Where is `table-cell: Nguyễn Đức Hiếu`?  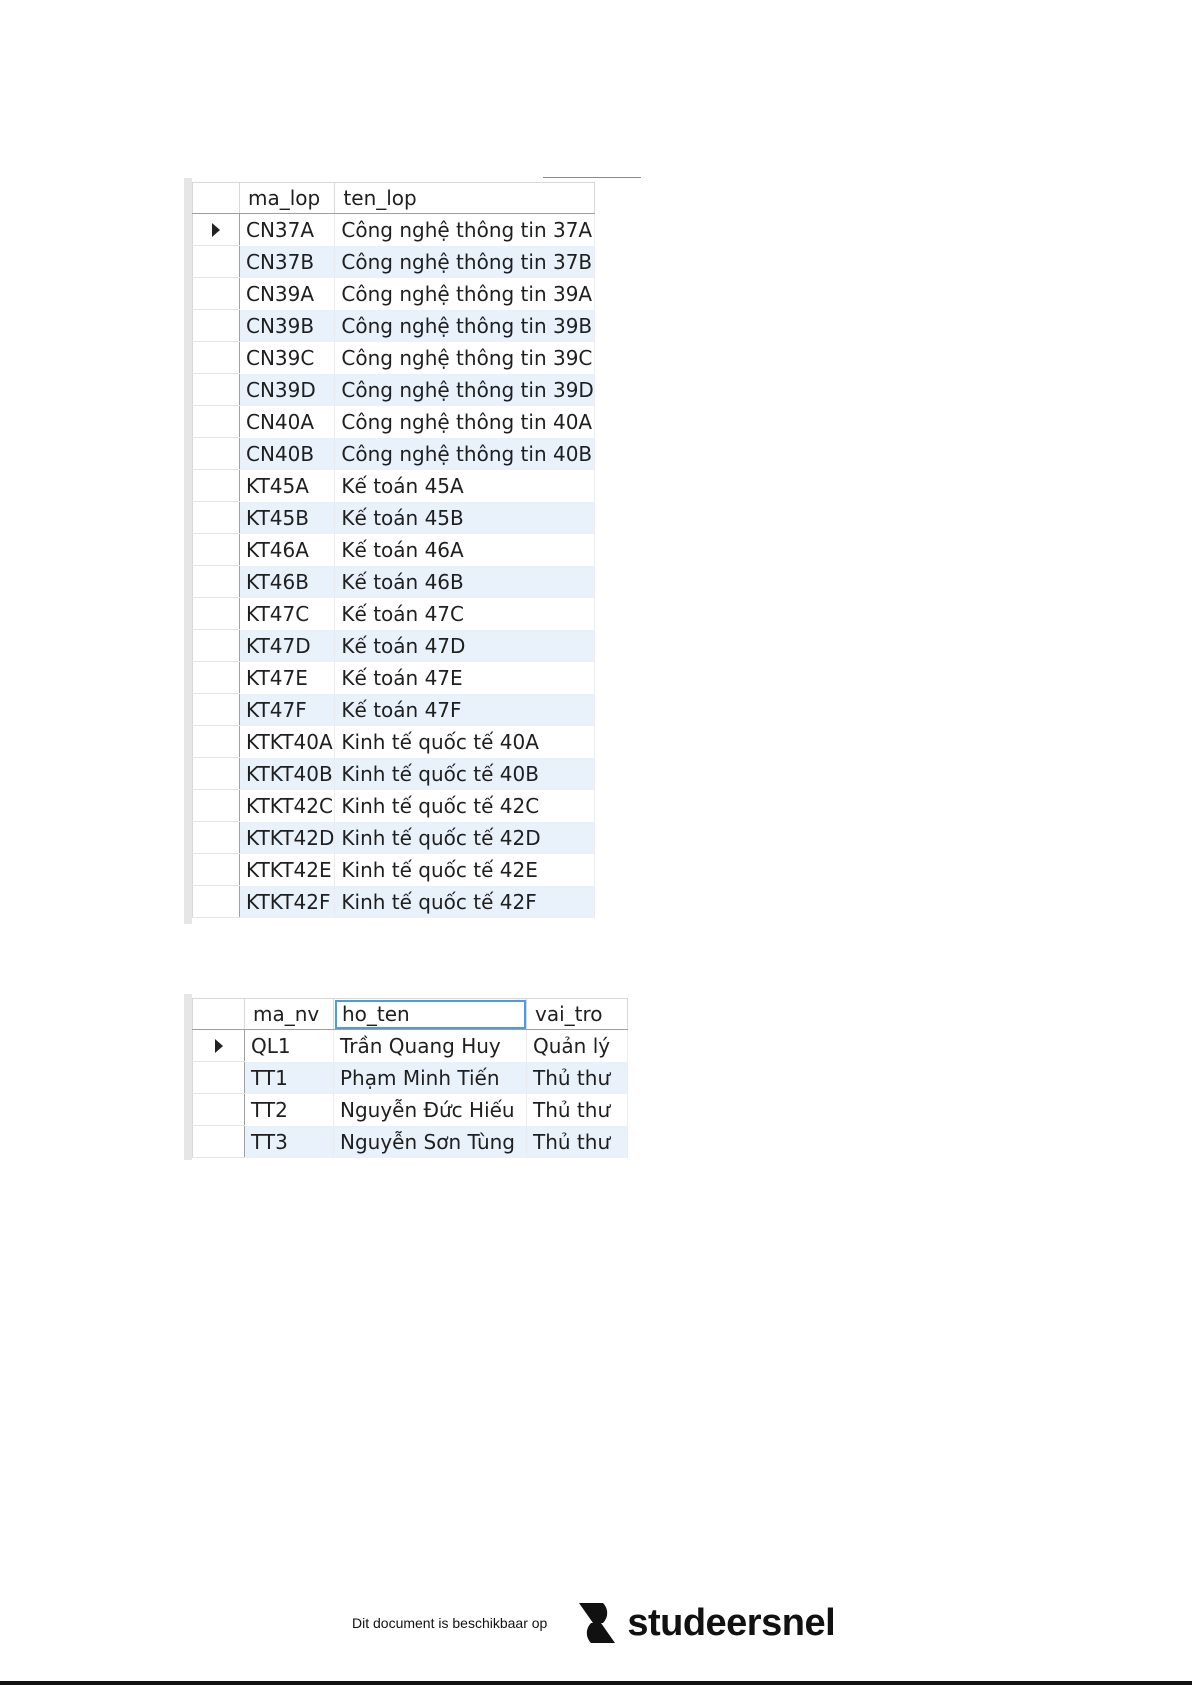
table-cell: Nguyễn Đức Hiếu is located at coordinates (430, 1109).